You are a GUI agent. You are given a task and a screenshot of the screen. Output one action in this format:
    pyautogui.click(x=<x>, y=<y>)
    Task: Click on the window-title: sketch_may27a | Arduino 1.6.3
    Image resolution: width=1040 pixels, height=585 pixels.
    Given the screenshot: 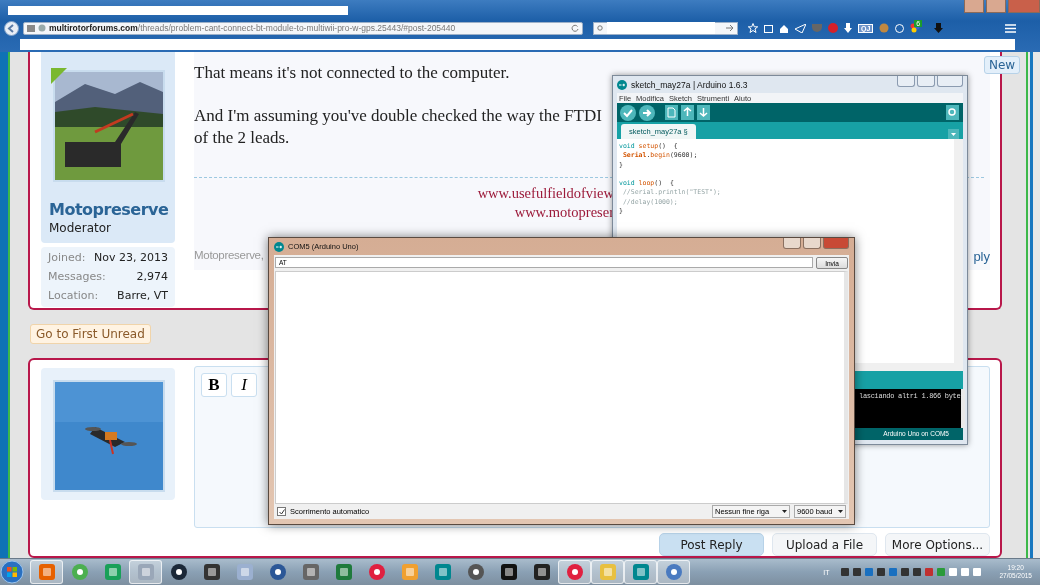 What is the action you would take?
    pyautogui.click(x=689, y=84)
    